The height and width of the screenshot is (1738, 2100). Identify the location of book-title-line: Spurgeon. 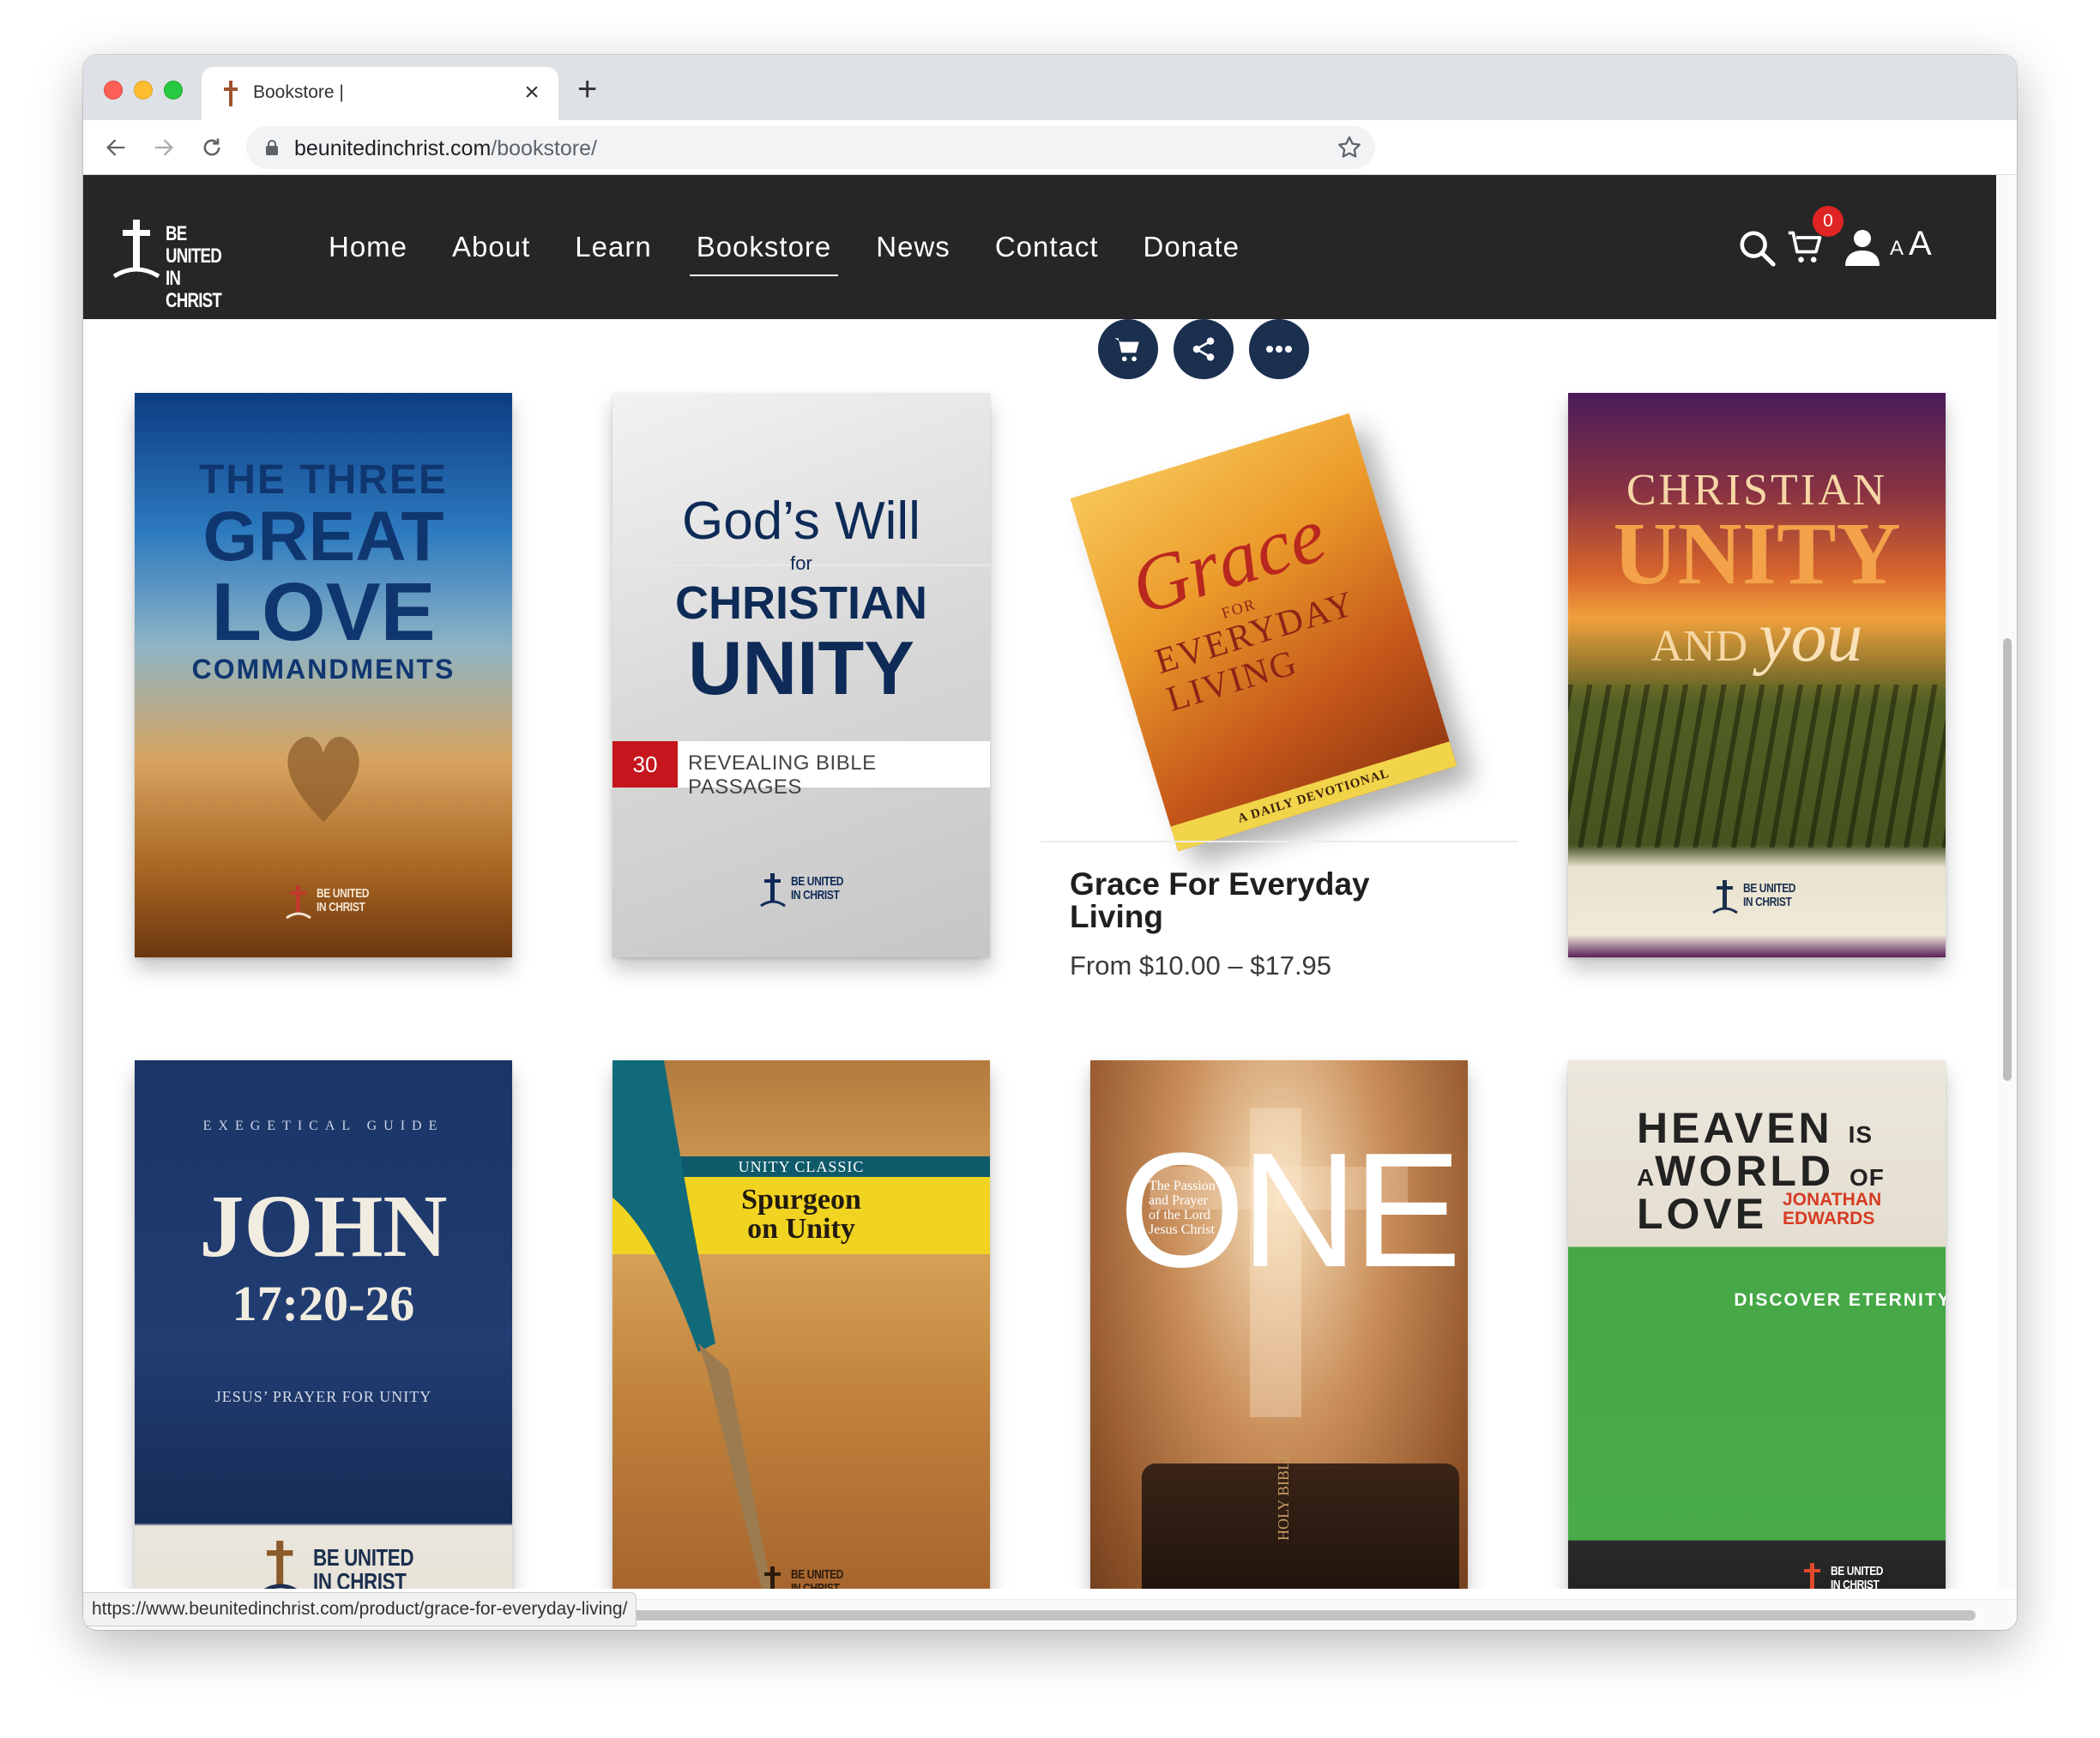
(801, 1200).